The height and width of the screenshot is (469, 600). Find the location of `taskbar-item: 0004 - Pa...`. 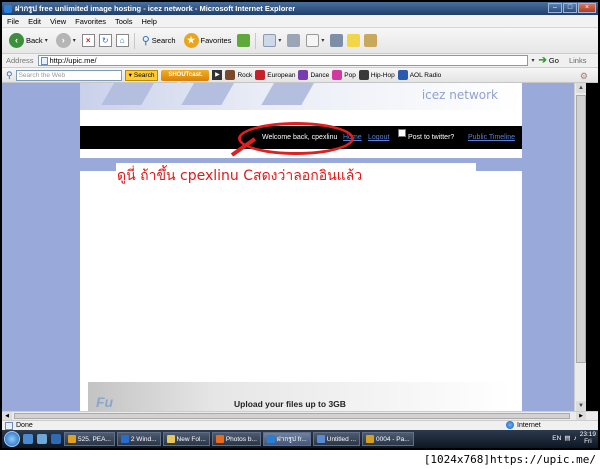

taskbar-item: 0004 - Pa... is located at coordinates (388, 439).